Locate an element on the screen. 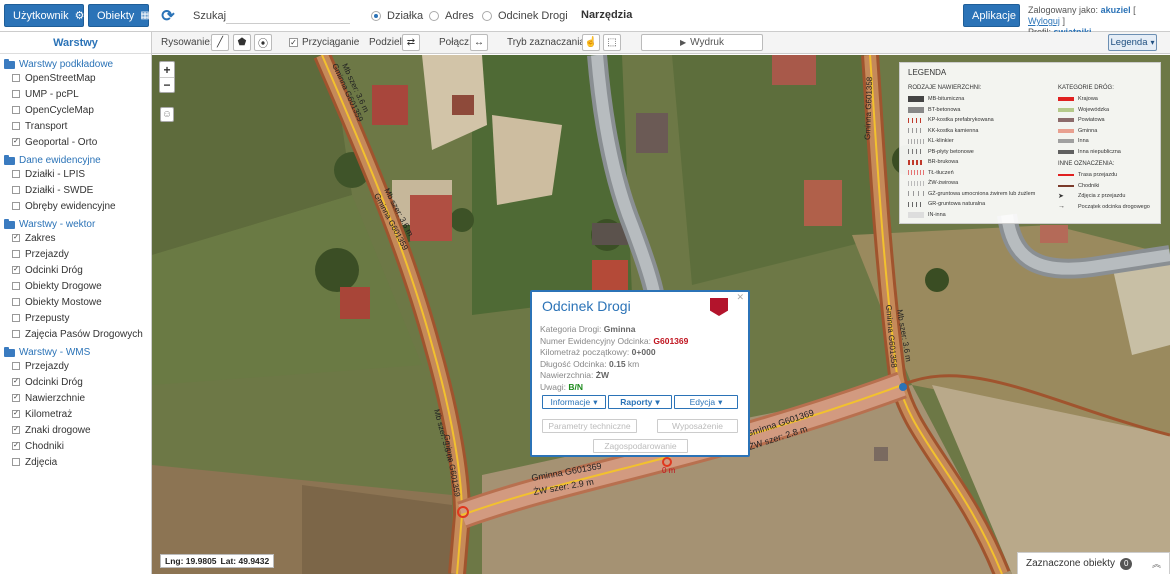 The image size is (1170, 574). draw-polygon-icon: ⬟ is located at coordinates (242, 42).